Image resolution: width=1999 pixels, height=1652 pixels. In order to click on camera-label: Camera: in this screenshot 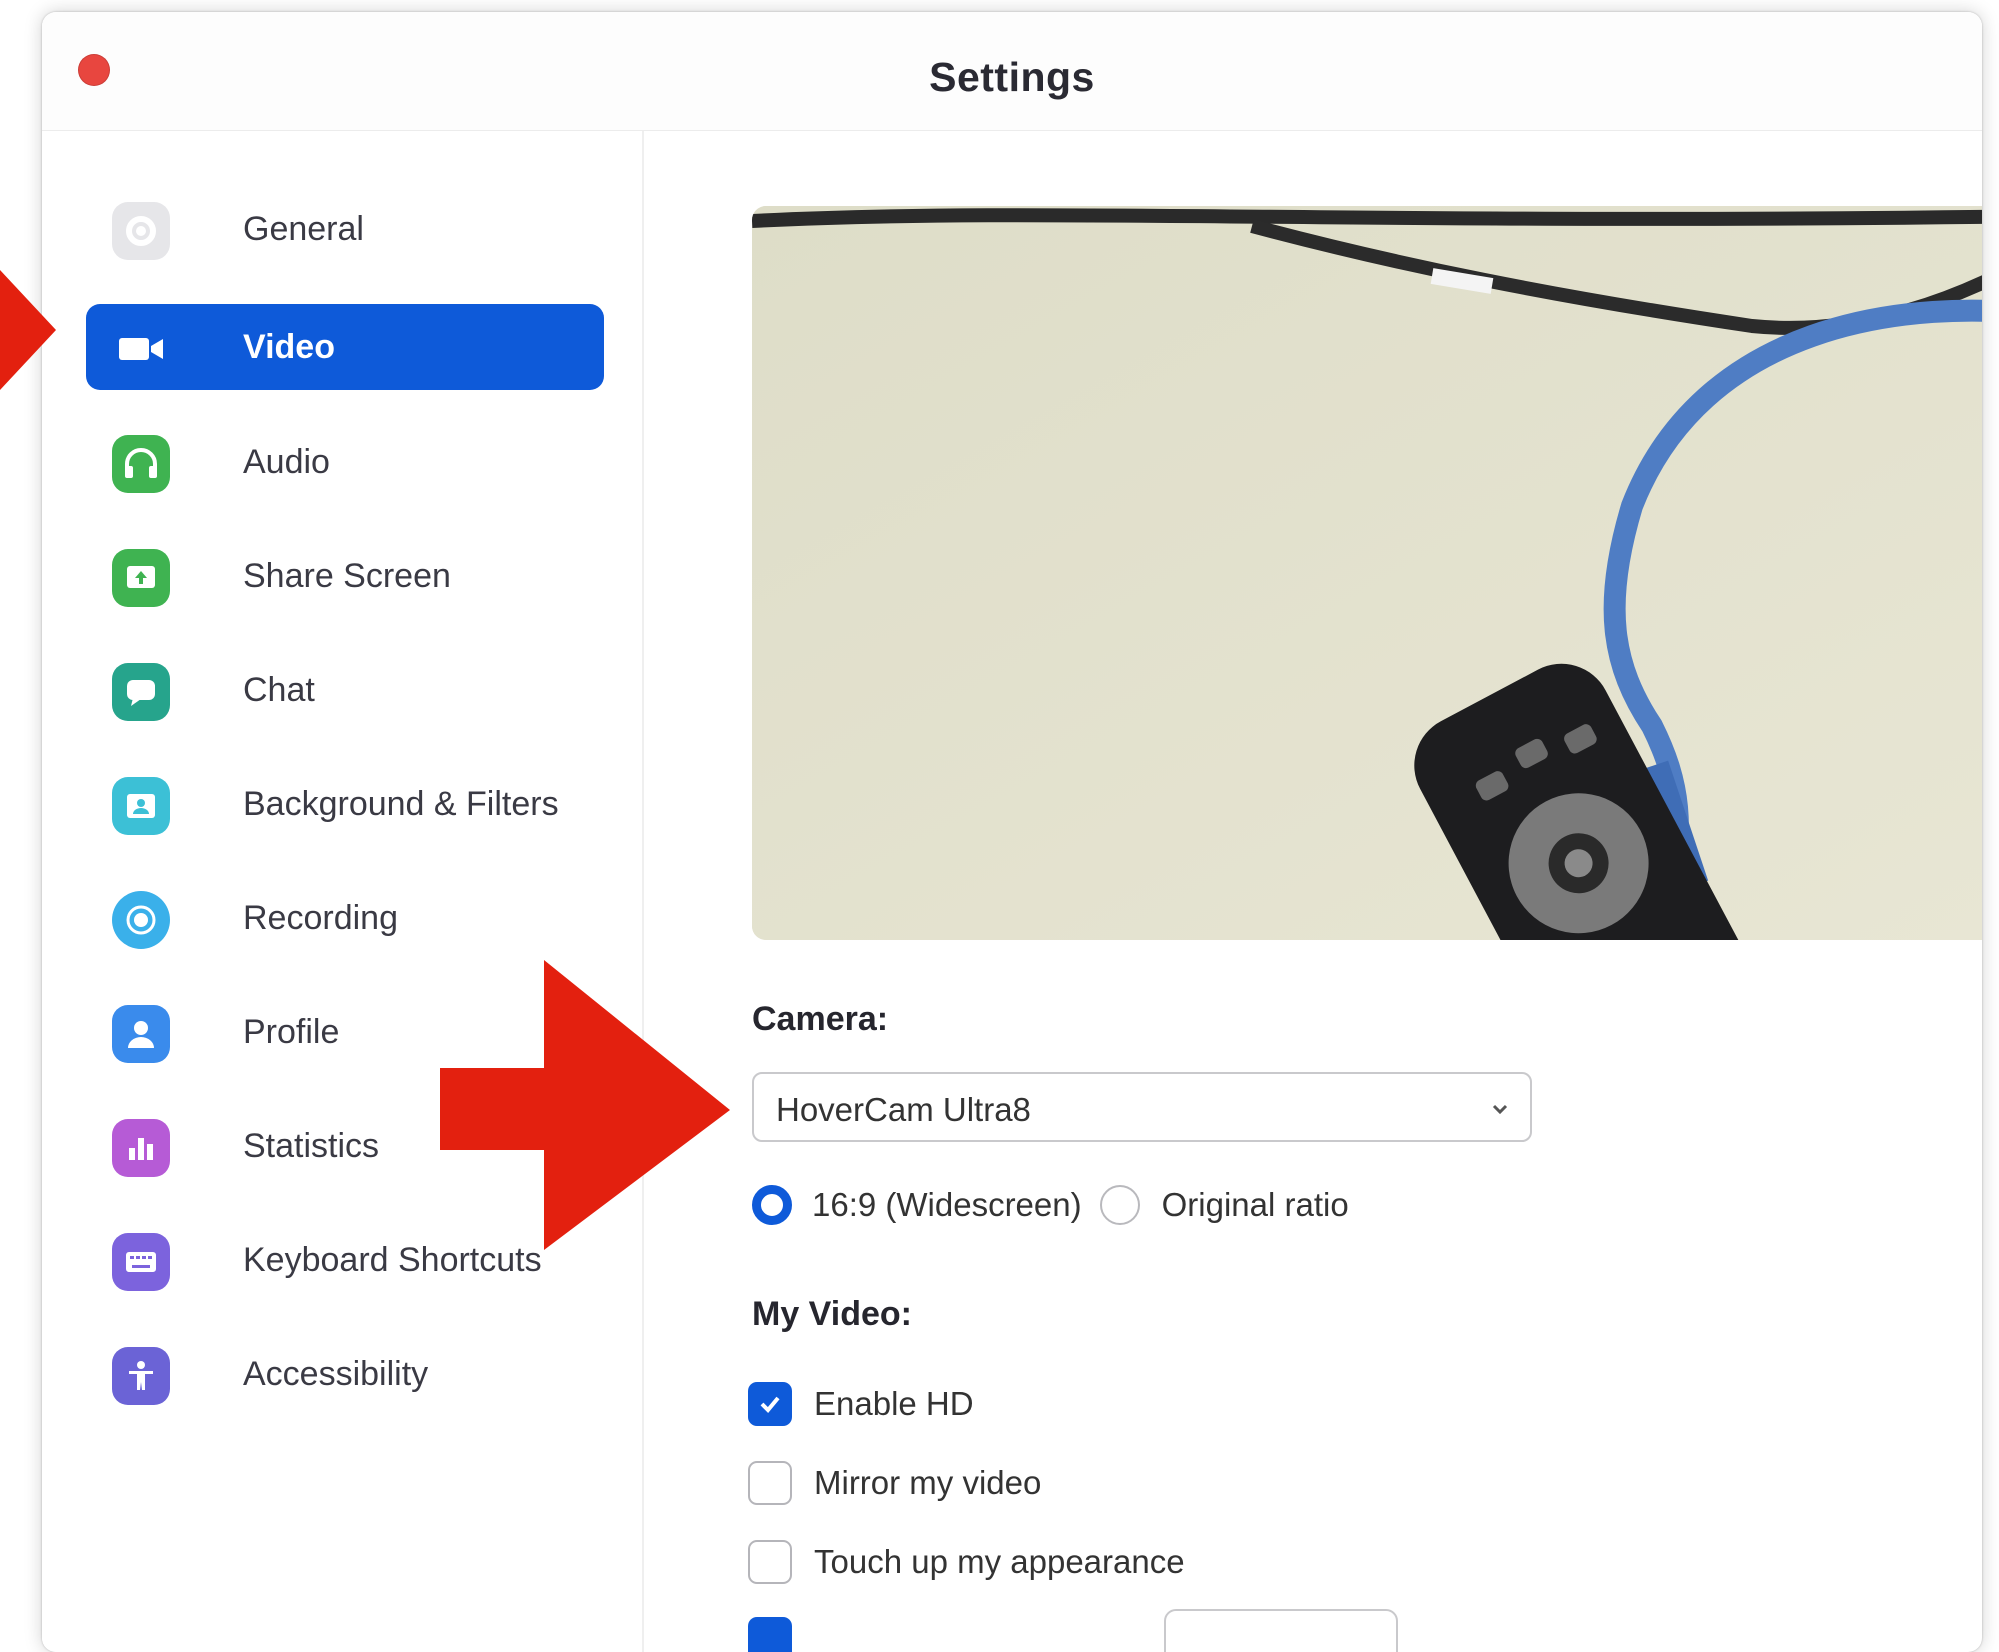, I will do `click(820, 1019)`.